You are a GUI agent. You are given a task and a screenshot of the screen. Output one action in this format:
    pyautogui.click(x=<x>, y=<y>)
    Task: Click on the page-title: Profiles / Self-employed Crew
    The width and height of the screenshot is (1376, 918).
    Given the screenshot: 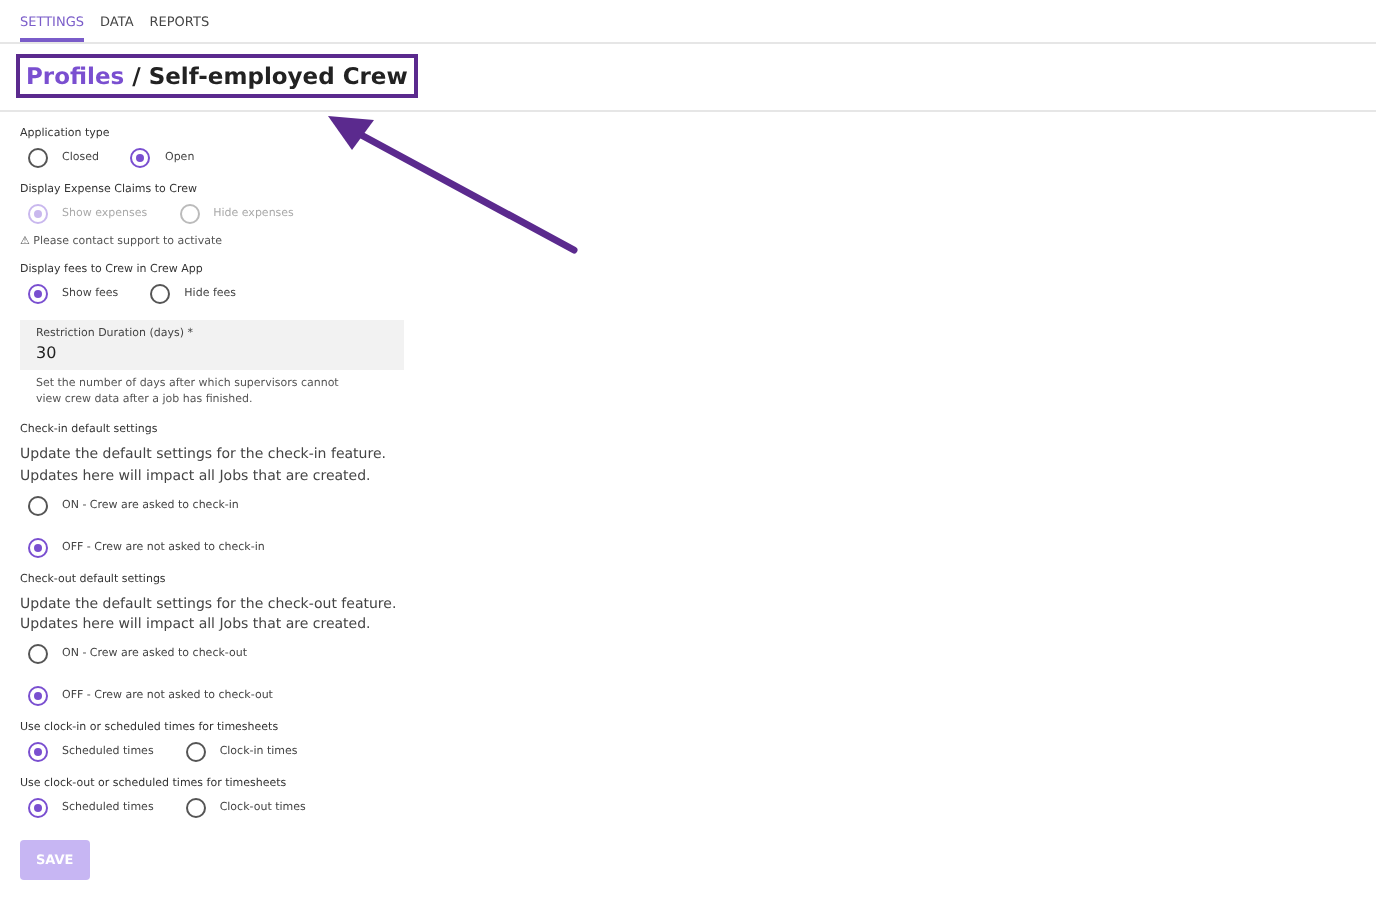 What is the action you would take?
    pyautogui.click(x=217, y=76)
    